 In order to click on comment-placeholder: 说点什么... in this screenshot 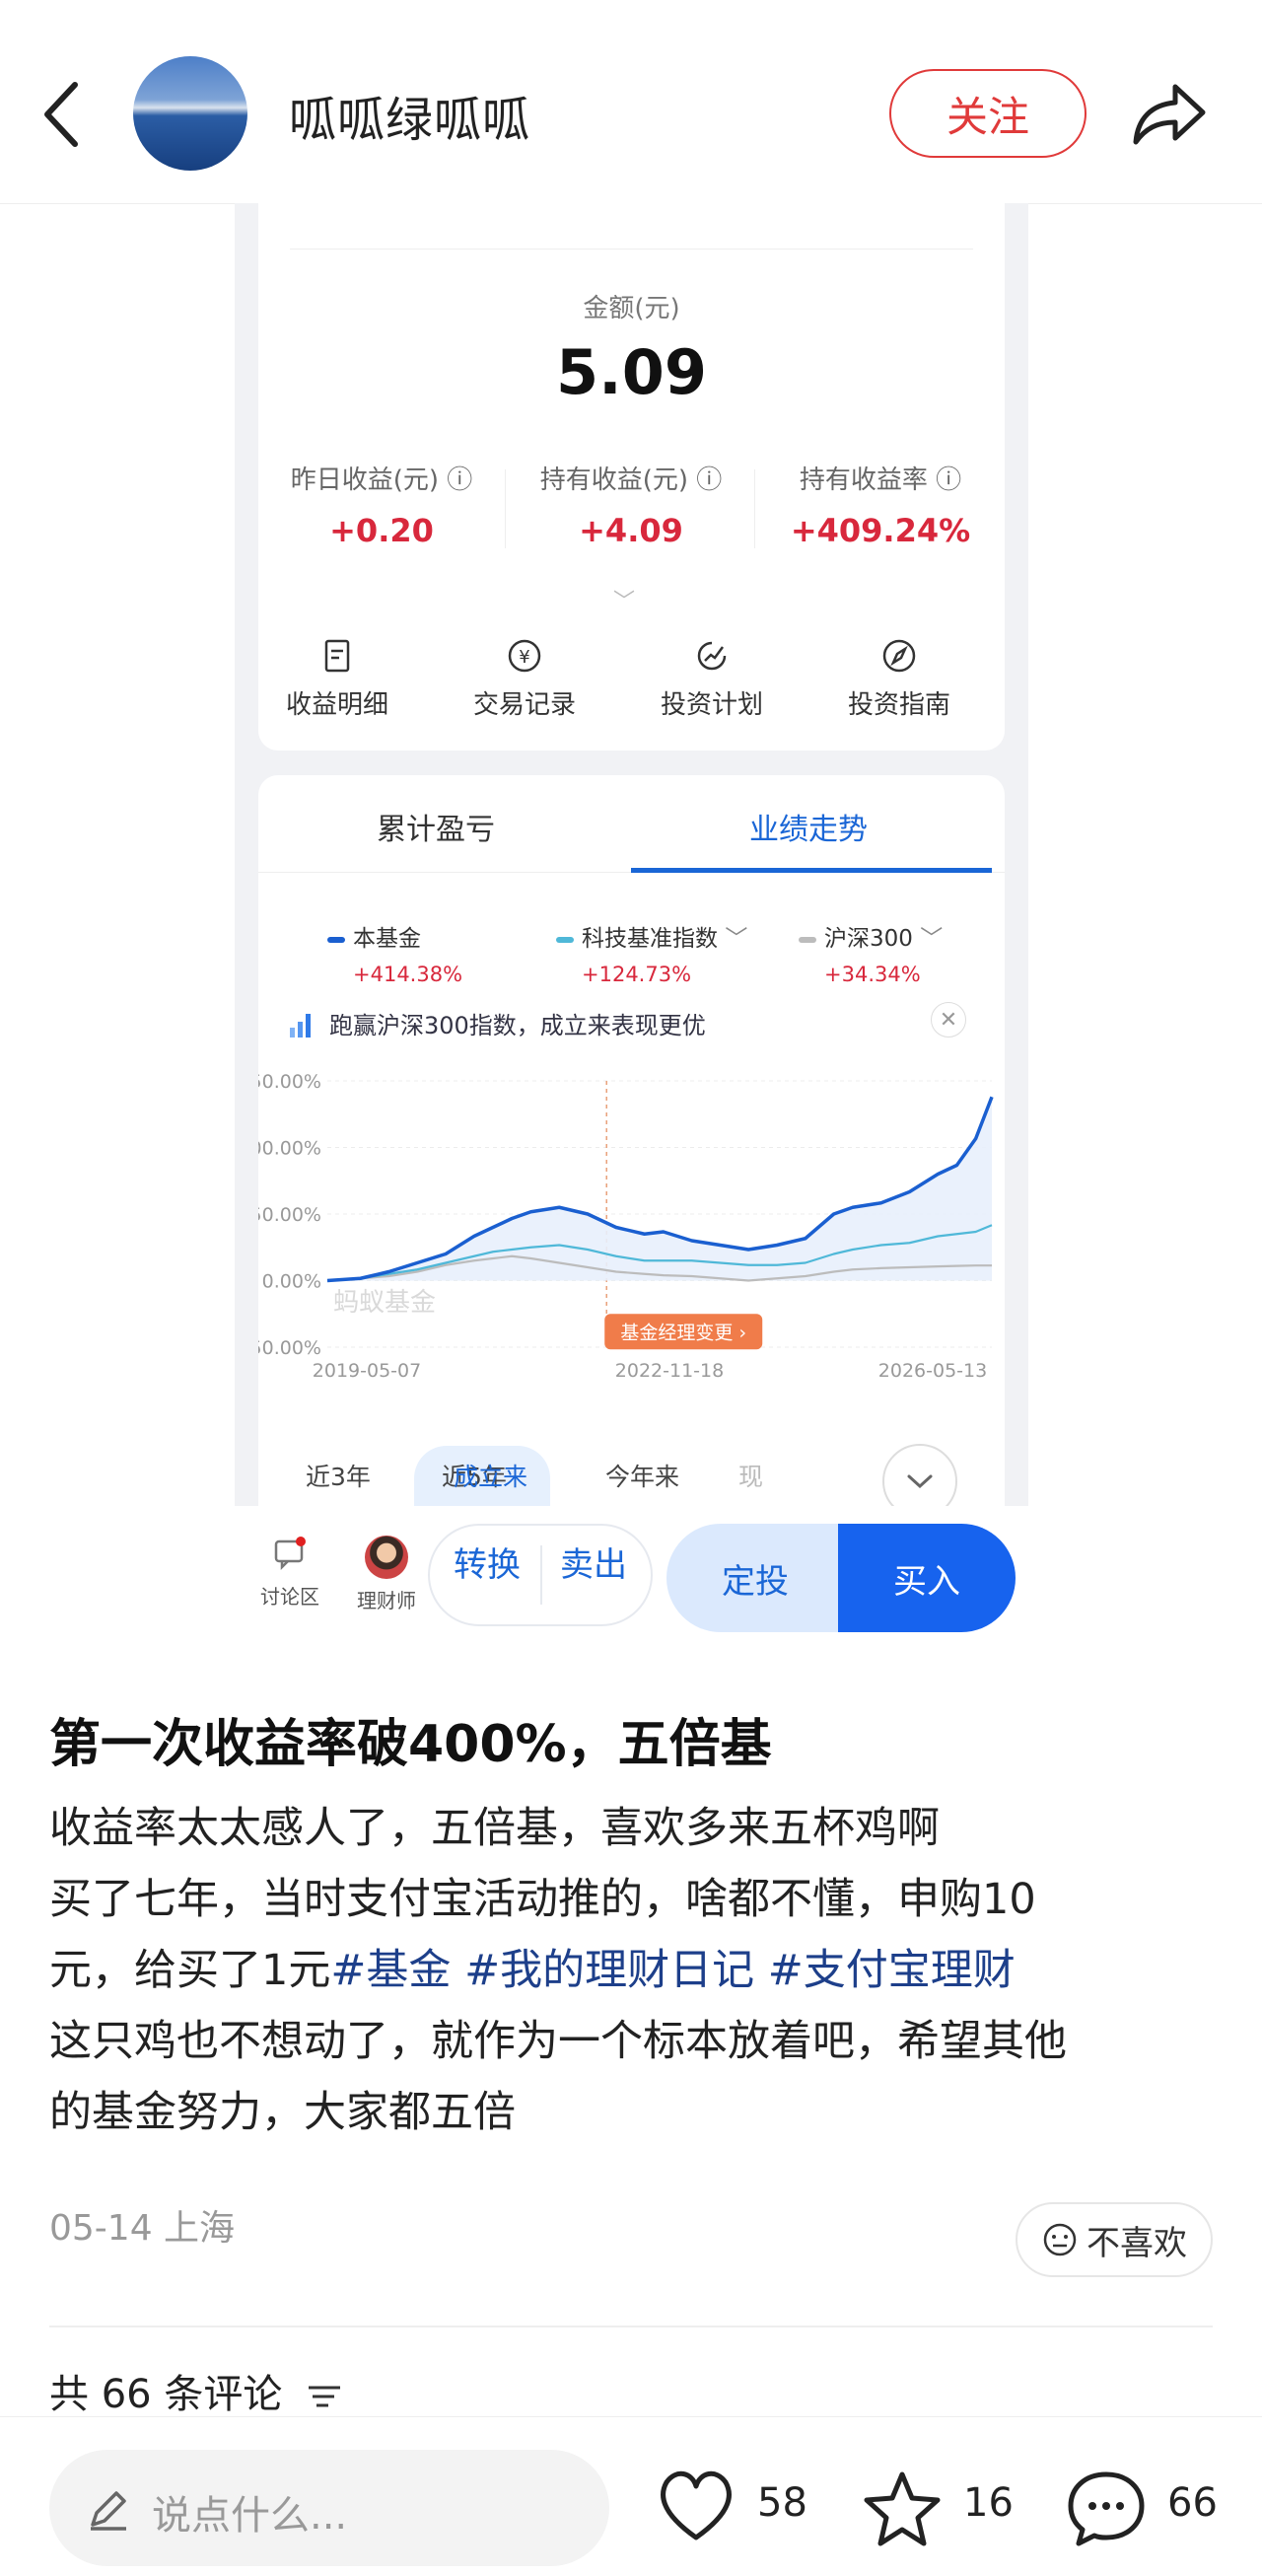, I will do `click(250, 2516)`.